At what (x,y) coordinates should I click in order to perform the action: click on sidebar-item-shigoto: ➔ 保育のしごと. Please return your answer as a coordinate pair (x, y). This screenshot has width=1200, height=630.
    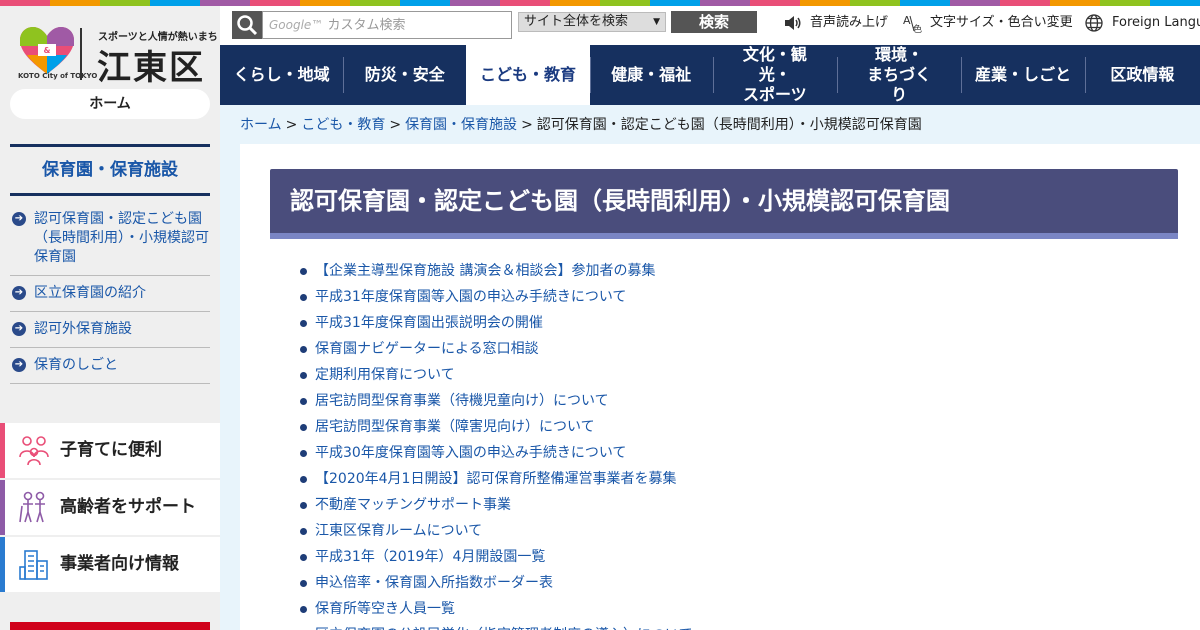
    Looking at the image, I should click on (110, 366).